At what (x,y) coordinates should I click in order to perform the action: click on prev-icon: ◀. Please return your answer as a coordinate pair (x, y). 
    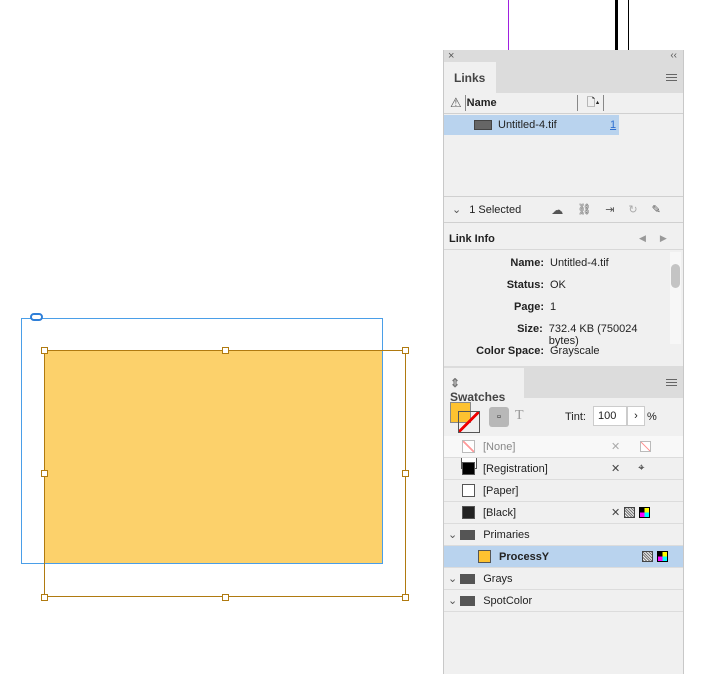
    Looking at the image, I should click on (642, 238).